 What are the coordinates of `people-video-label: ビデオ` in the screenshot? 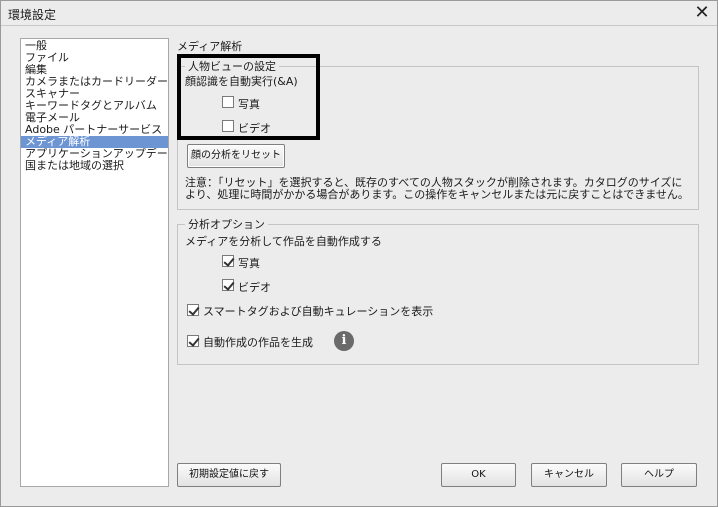 It's located at (254, 128).